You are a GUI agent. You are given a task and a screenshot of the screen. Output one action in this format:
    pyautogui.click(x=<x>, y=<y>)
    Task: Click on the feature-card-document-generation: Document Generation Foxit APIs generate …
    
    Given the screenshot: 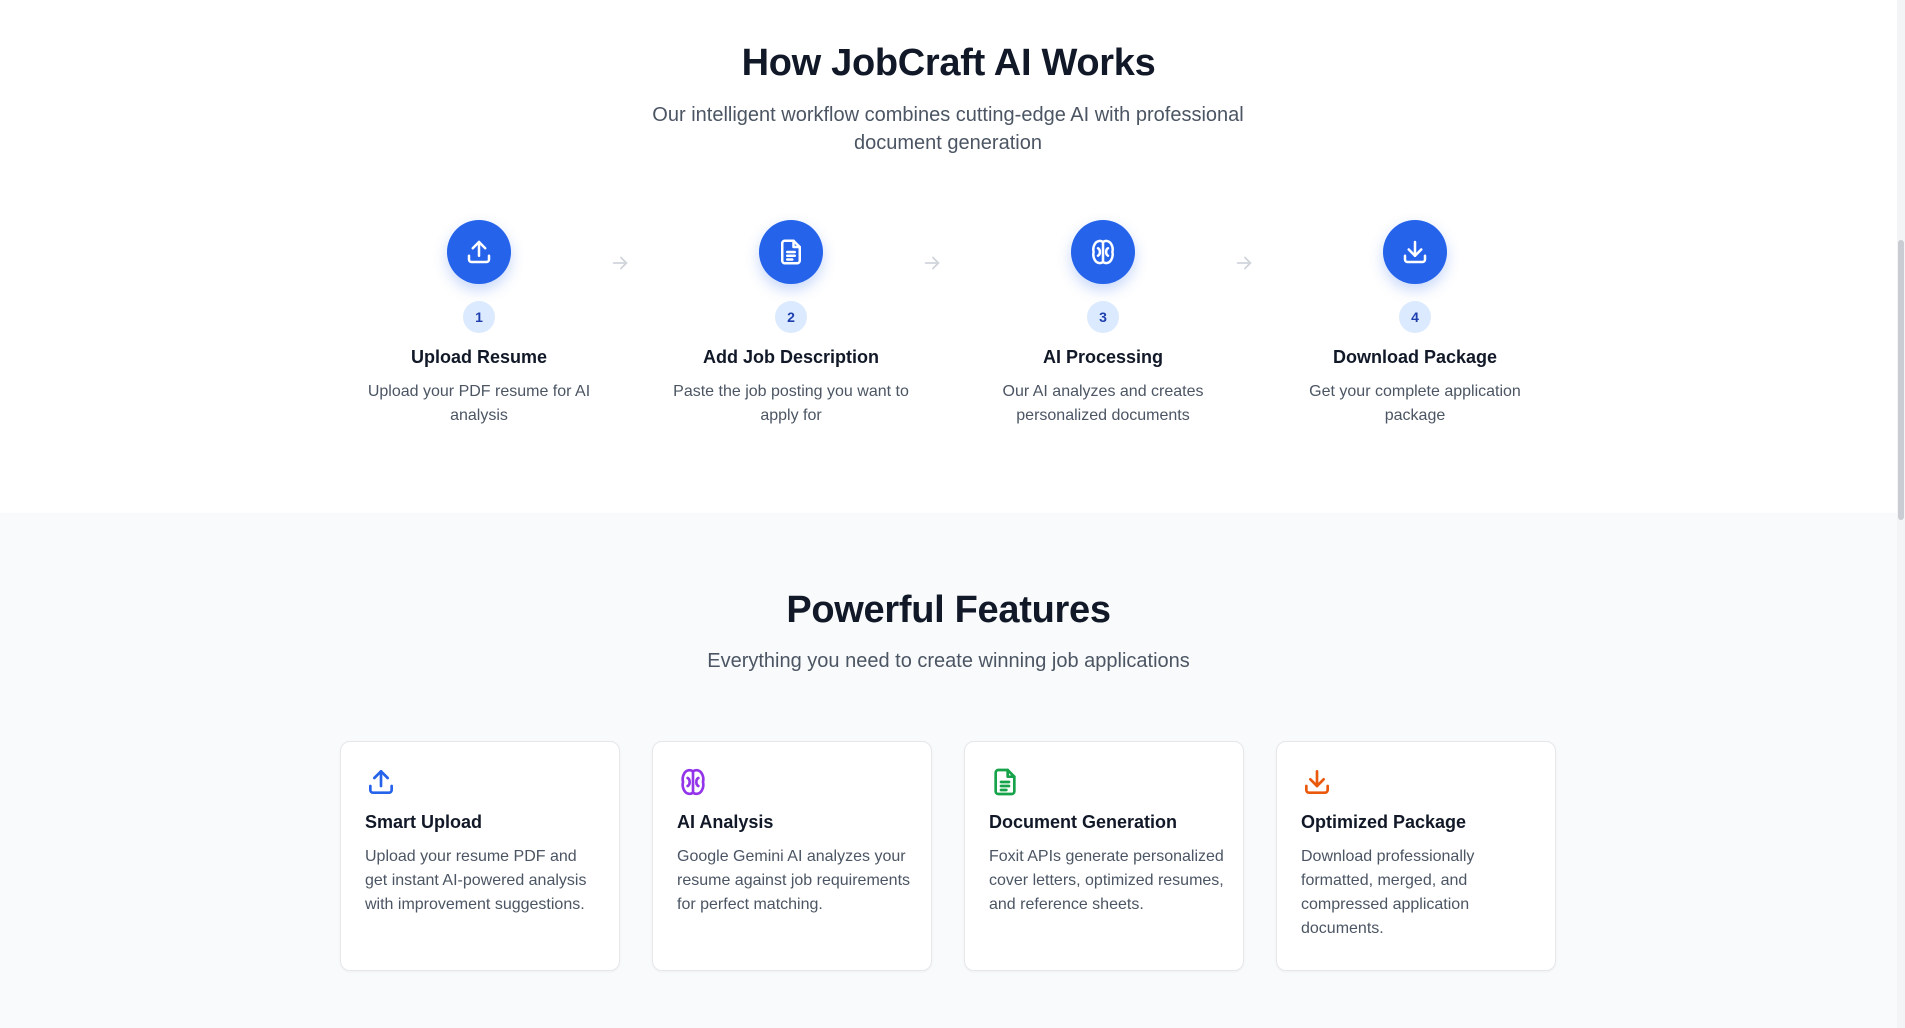 What is the action you would take?
    pyautogui.click(x=1104, y=856)
    